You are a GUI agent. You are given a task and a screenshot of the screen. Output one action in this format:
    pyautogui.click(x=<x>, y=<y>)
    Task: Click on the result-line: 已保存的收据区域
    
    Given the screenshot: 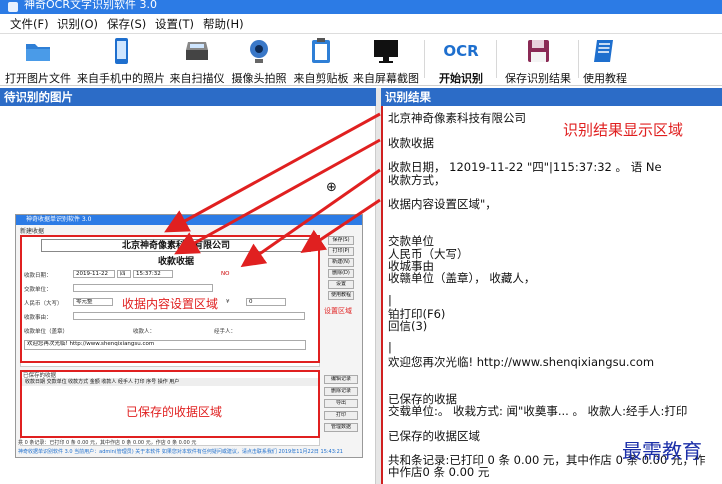 What is the action you would take?
    pyautogui.click(x=434, y=436)
    